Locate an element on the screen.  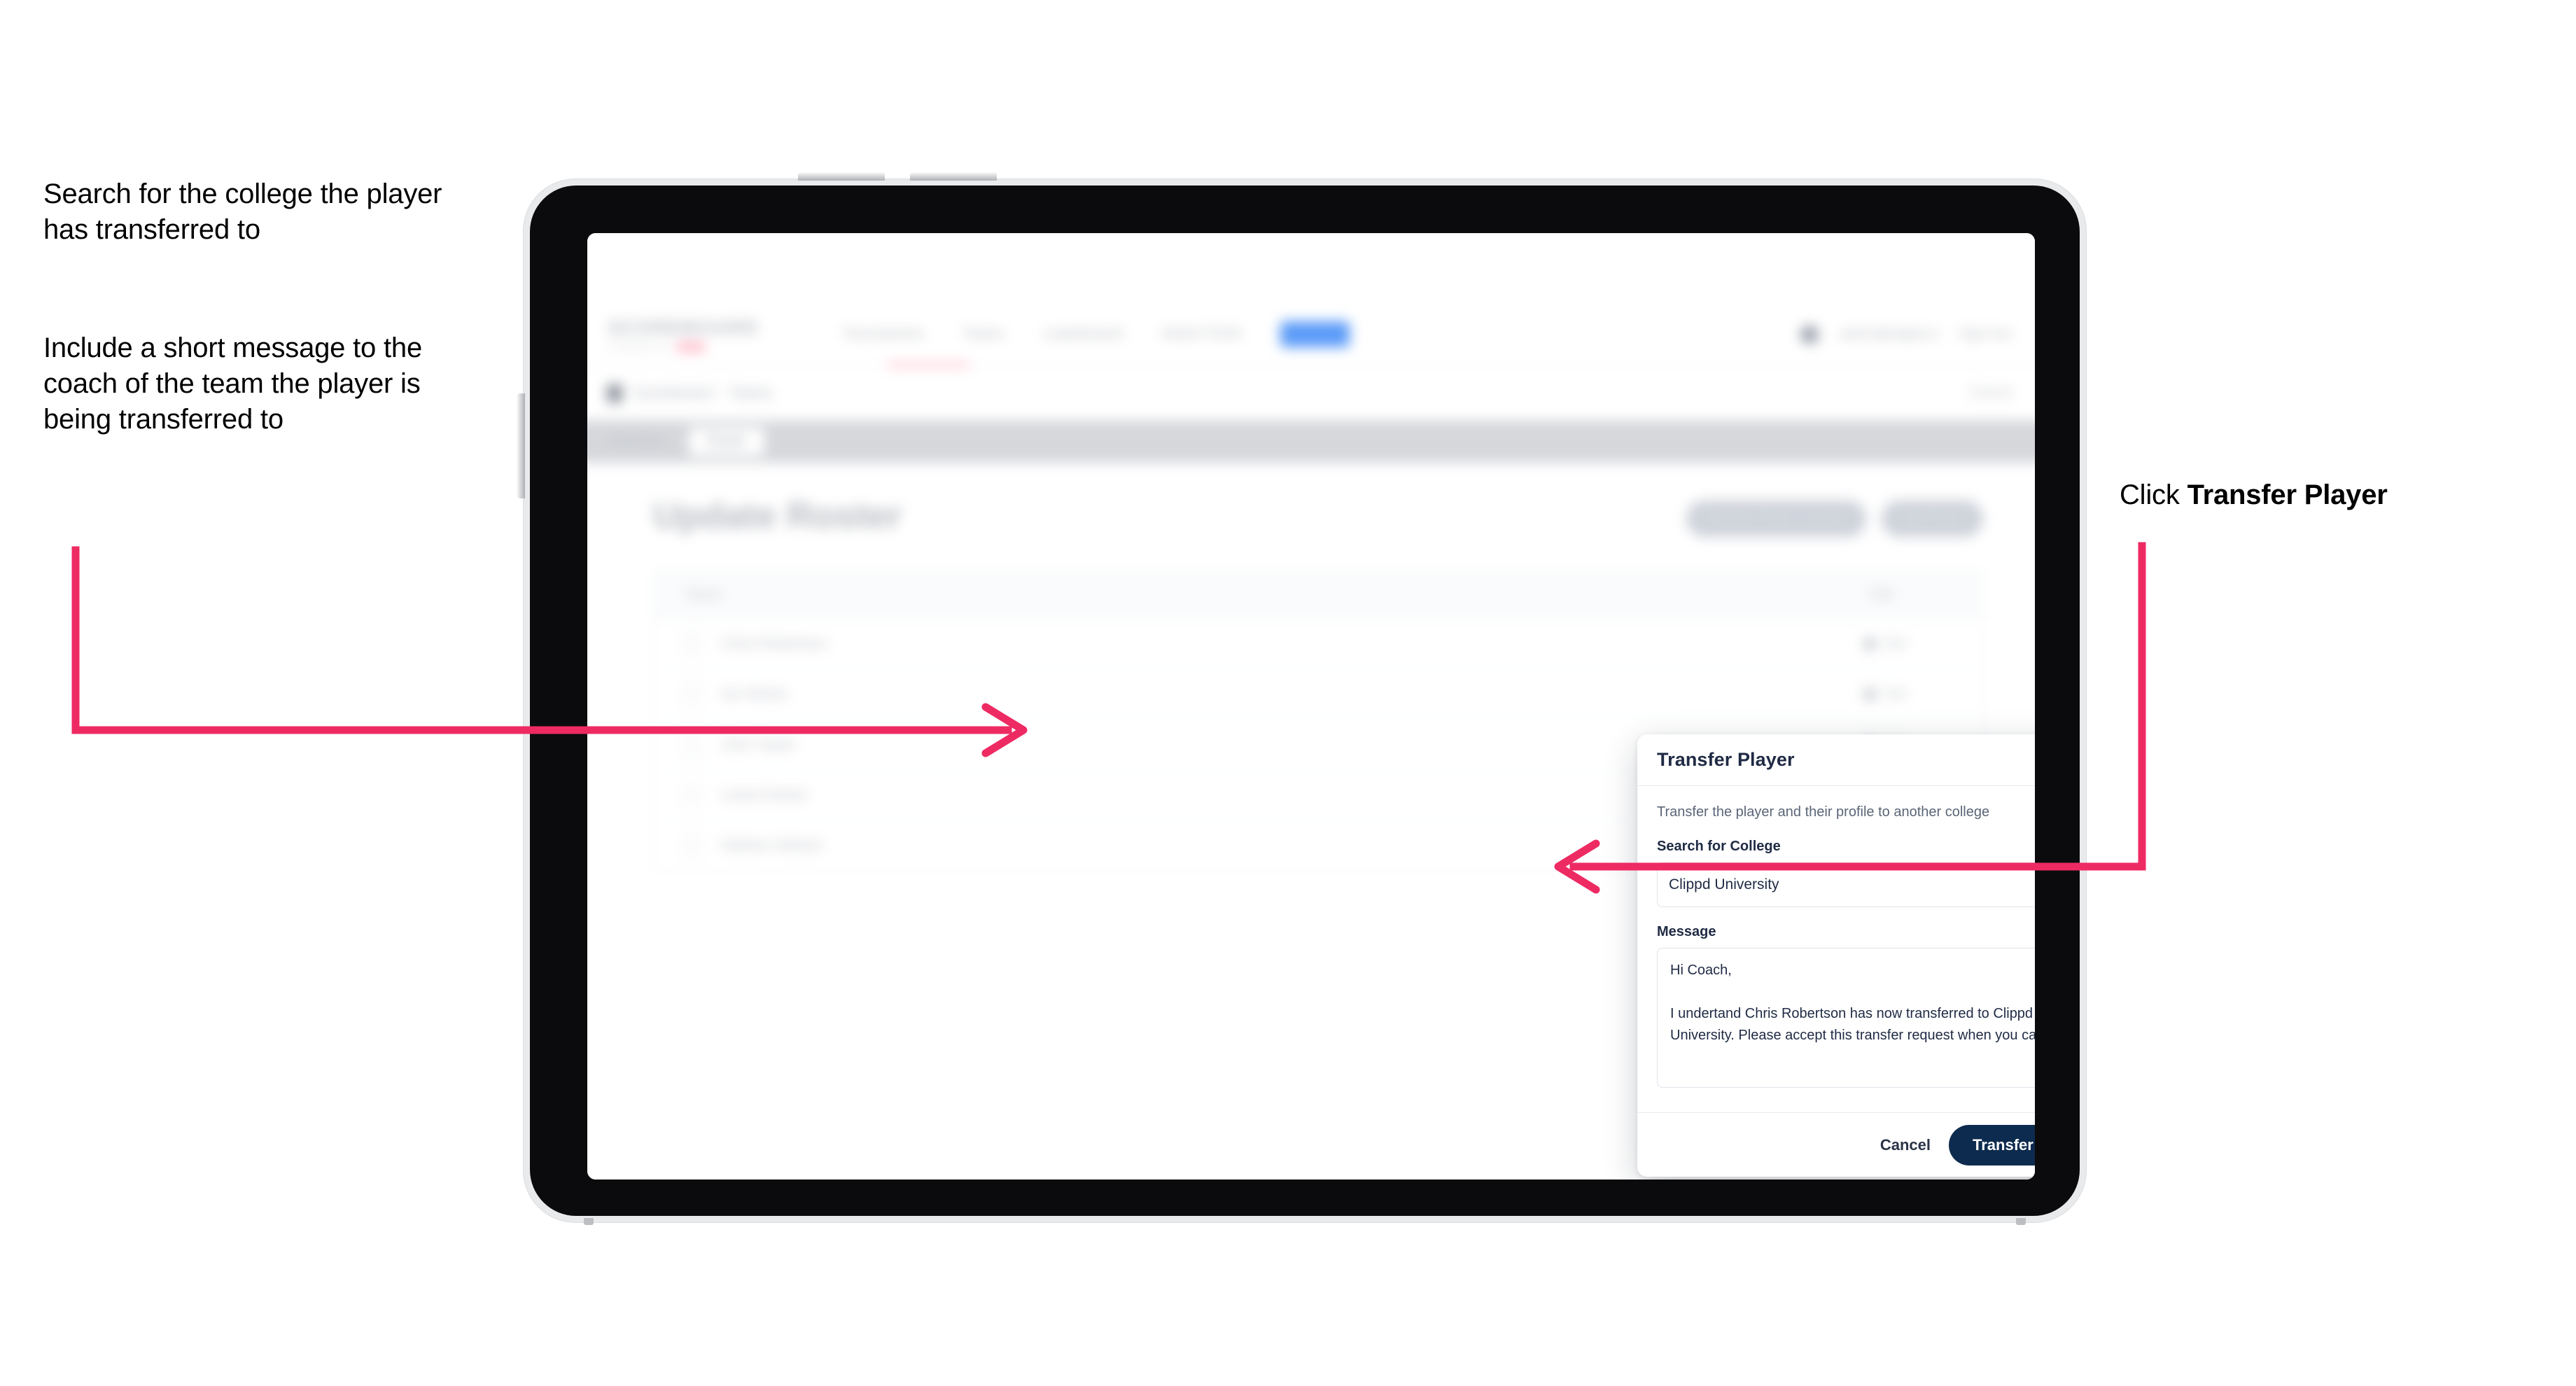
breadcrumb-icon is located at coordinates (614, 393).